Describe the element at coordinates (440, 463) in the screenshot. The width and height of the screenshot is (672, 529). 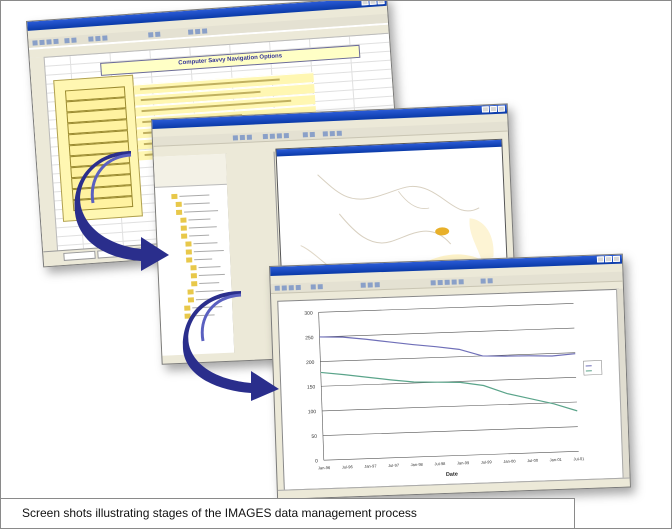
I see `x-tick-label: Jul-98` at that location.